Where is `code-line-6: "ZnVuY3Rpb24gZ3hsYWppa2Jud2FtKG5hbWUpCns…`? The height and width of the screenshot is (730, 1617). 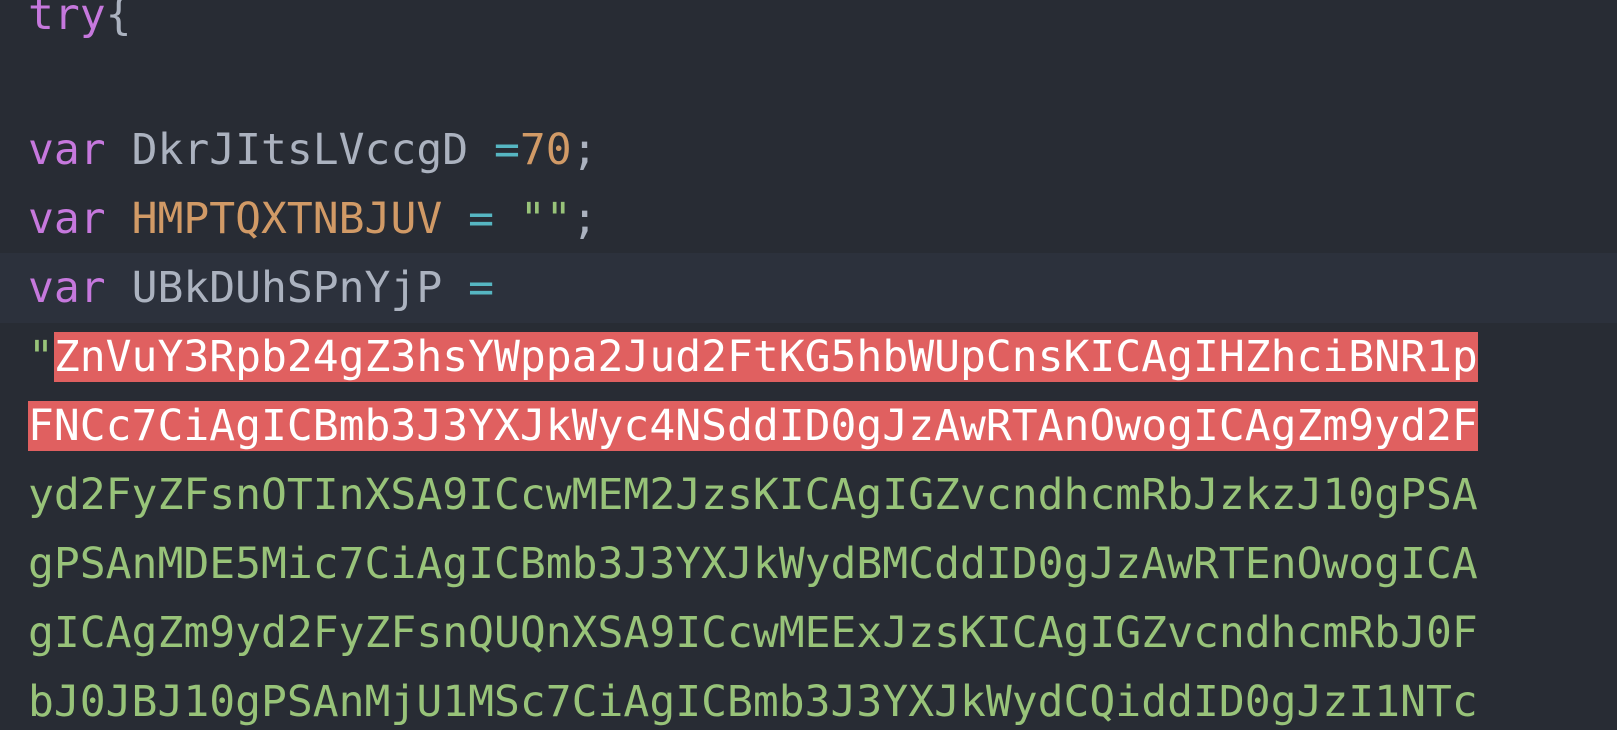
code-line-6: "ZnVuY3Rpb24gZ3hsYWppa2Jud2FtKG5hbWUpCns… is located at coordinates (808, 357).